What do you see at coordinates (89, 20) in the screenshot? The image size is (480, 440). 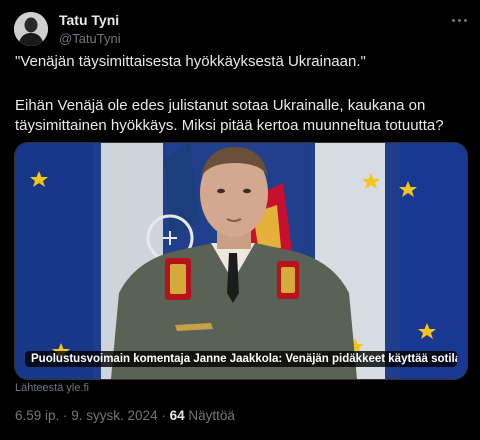 I see `author-name: Tatu Tyni` at bounding box center [89, 20].